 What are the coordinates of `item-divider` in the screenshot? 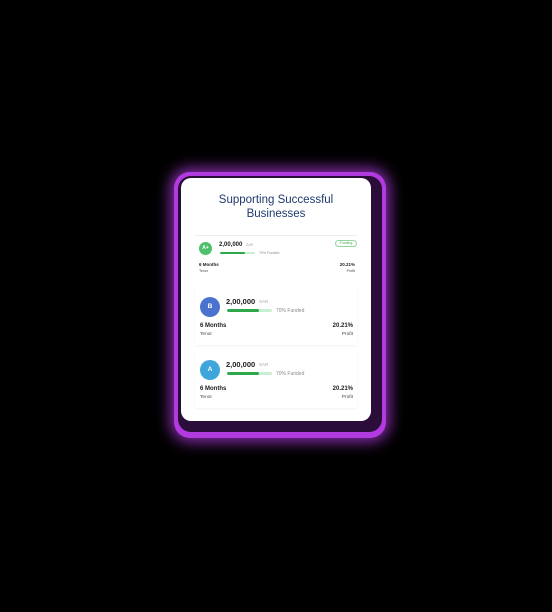 It's located at (276, 235).